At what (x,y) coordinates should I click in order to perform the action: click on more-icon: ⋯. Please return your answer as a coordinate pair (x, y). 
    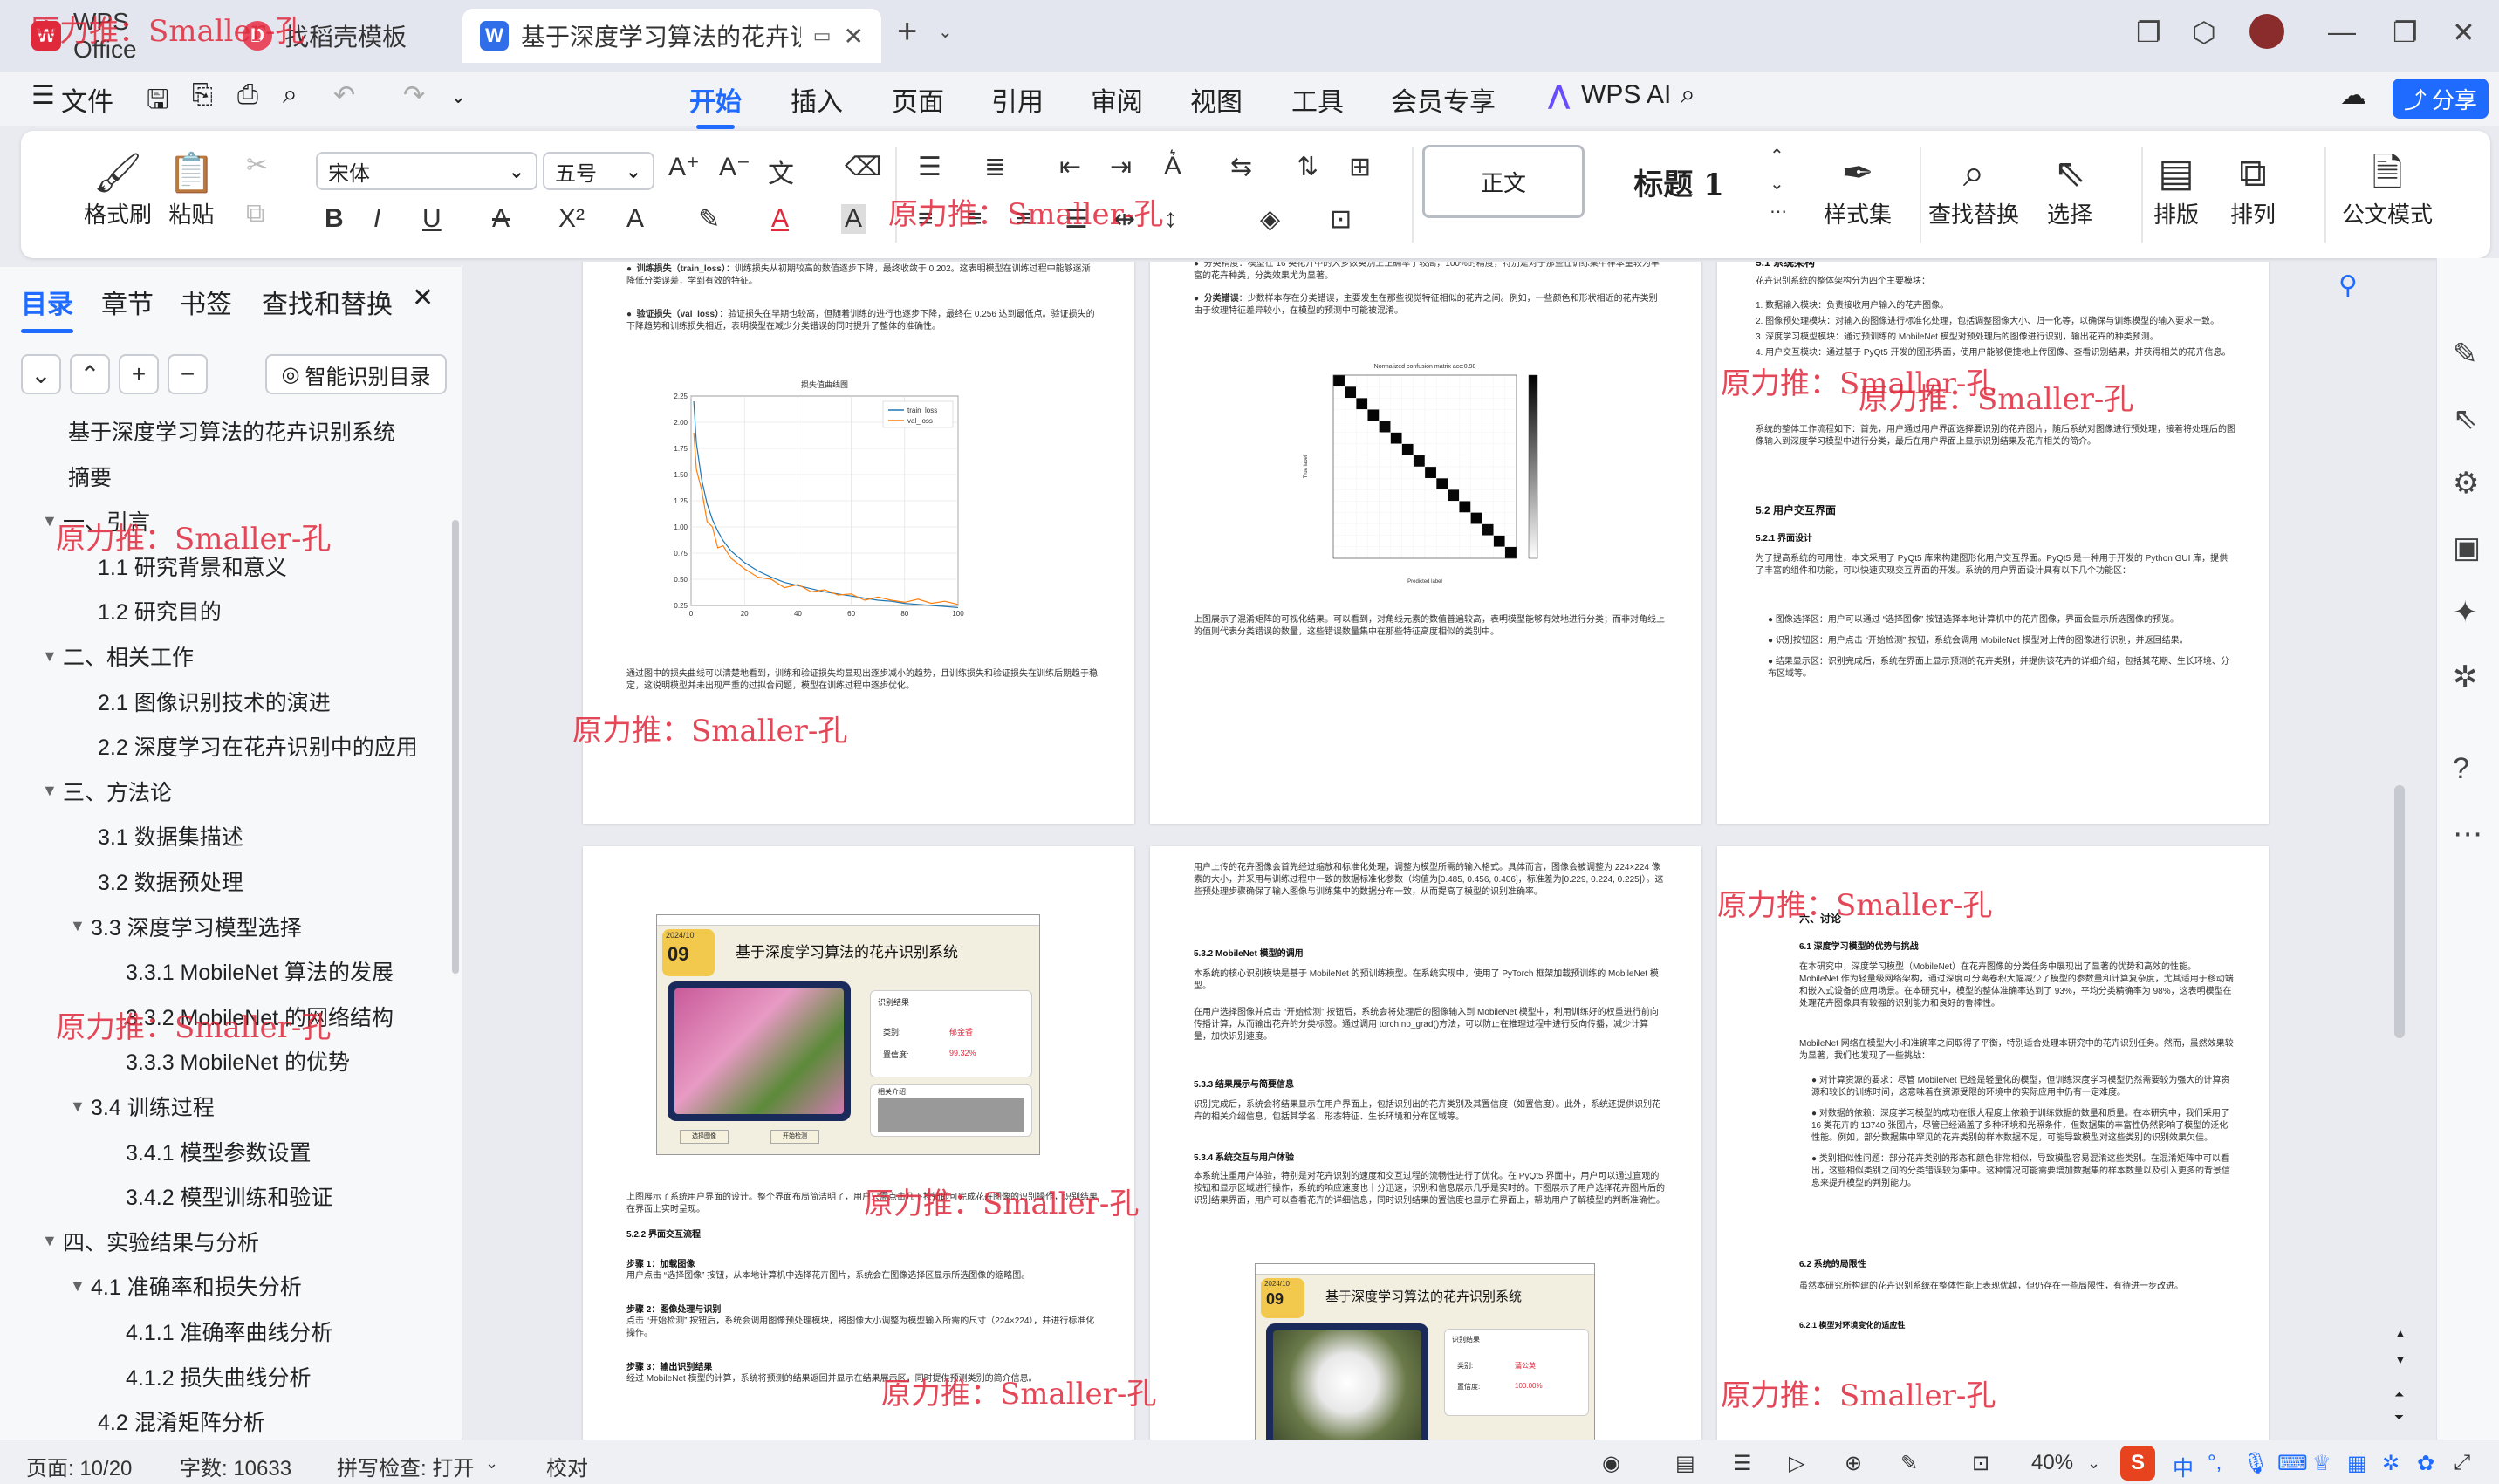
    Looking at the image, I should click on (2467, 834).